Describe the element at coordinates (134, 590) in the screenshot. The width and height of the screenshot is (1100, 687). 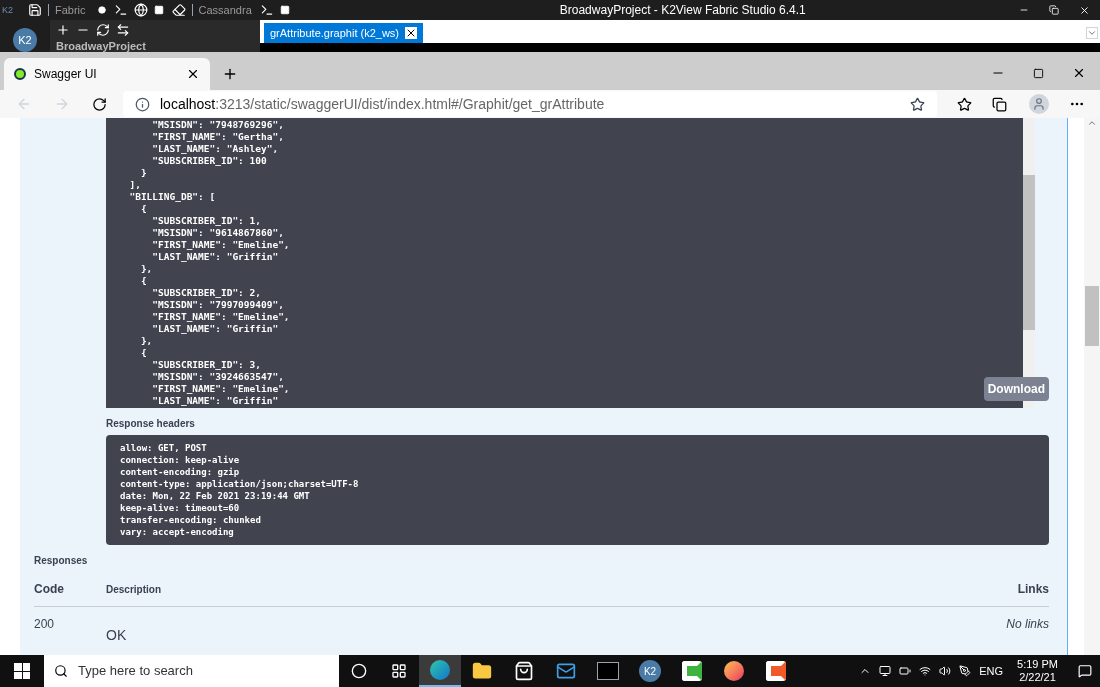
I see `column-header: Description` at that location.